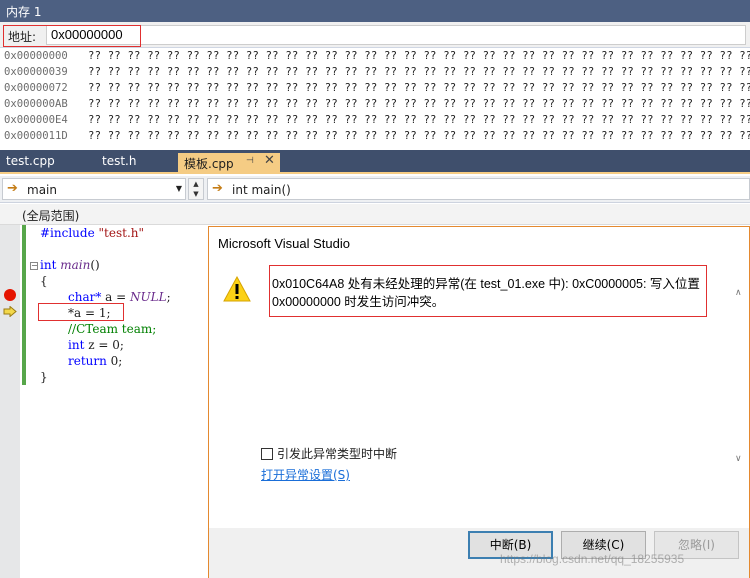 This screenshot has width=750, height=578. What do you see at coordinates (36, 104) in the screenshot?
I see `memory-row-address: 0x000000AB` at bounding box center [36, 104].